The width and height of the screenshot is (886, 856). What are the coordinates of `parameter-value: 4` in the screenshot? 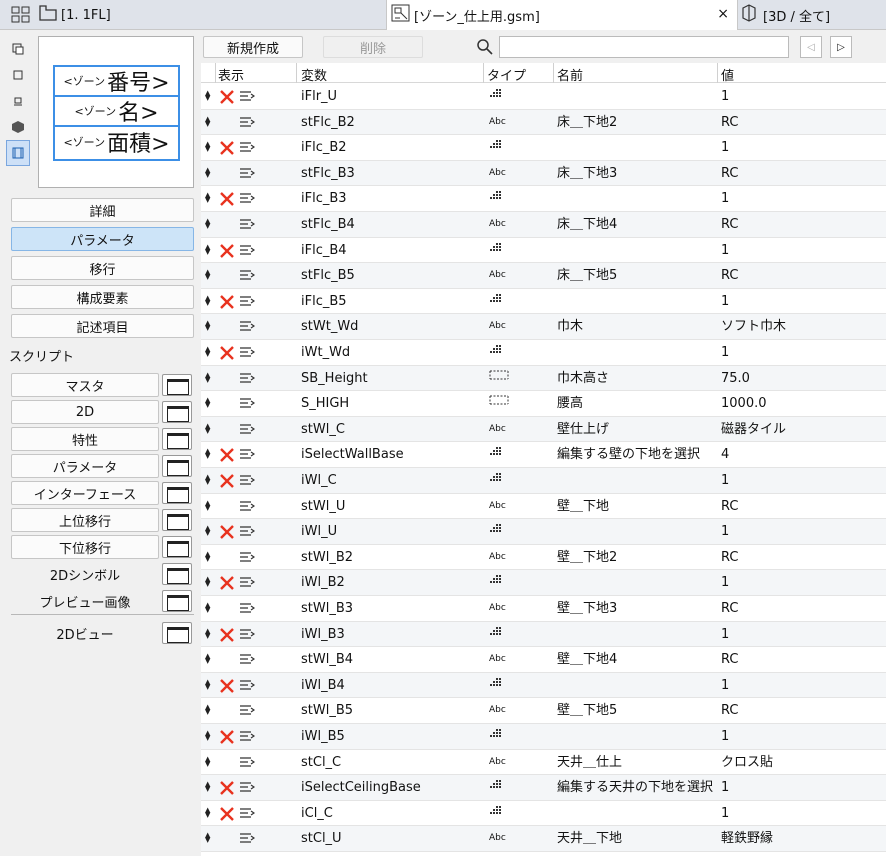 It's located at (725, 454).